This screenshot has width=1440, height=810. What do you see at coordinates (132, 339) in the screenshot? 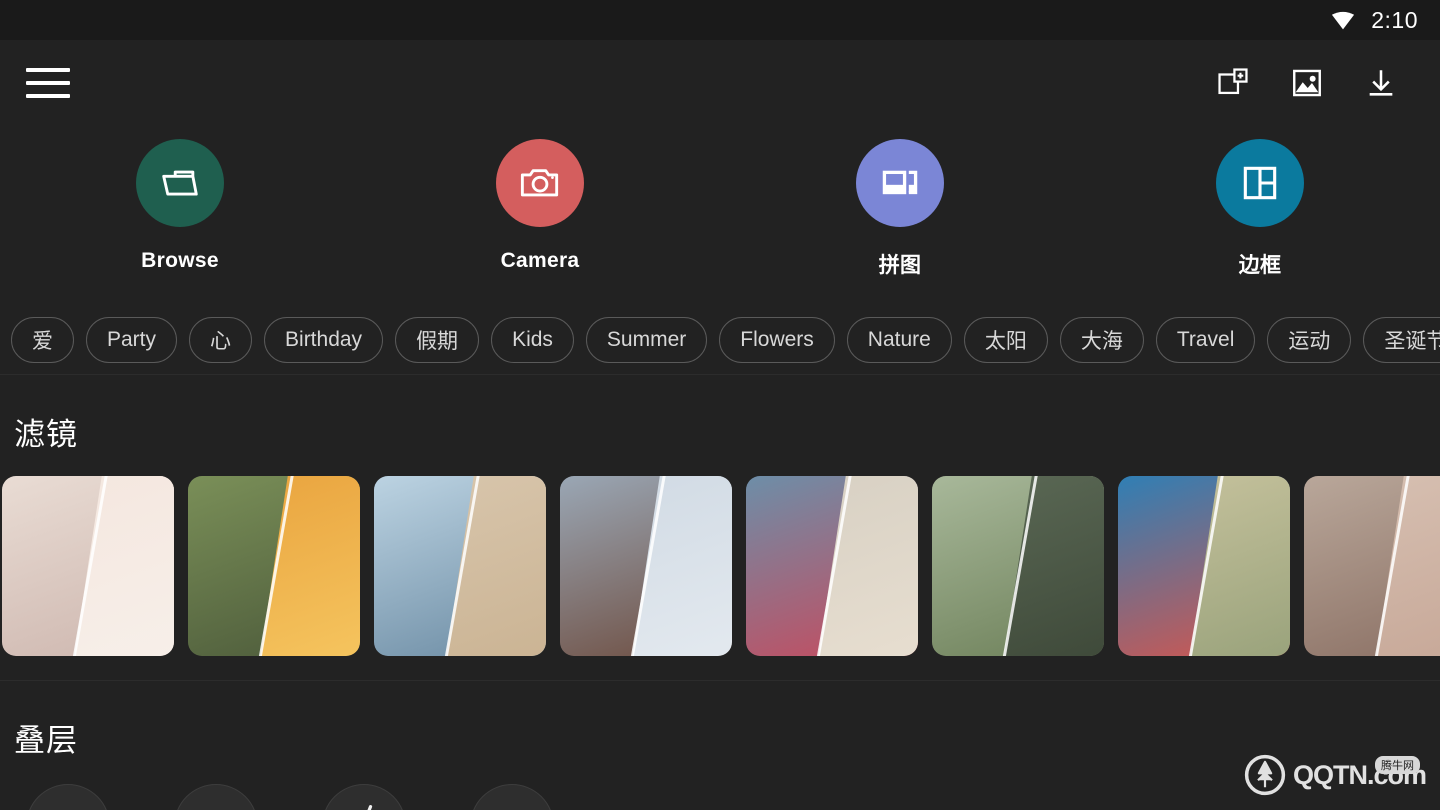
I see `tag-chip: Party` at bounding box center [132, 339].